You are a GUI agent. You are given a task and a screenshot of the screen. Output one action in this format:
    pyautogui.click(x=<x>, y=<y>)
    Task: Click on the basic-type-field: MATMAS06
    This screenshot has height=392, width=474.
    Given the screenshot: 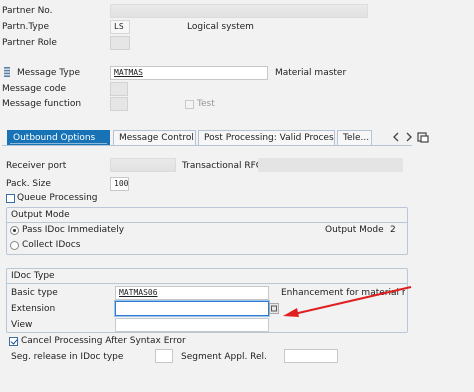 What is the action you would take?
    pyautogui.click(x=192, y=293)
    